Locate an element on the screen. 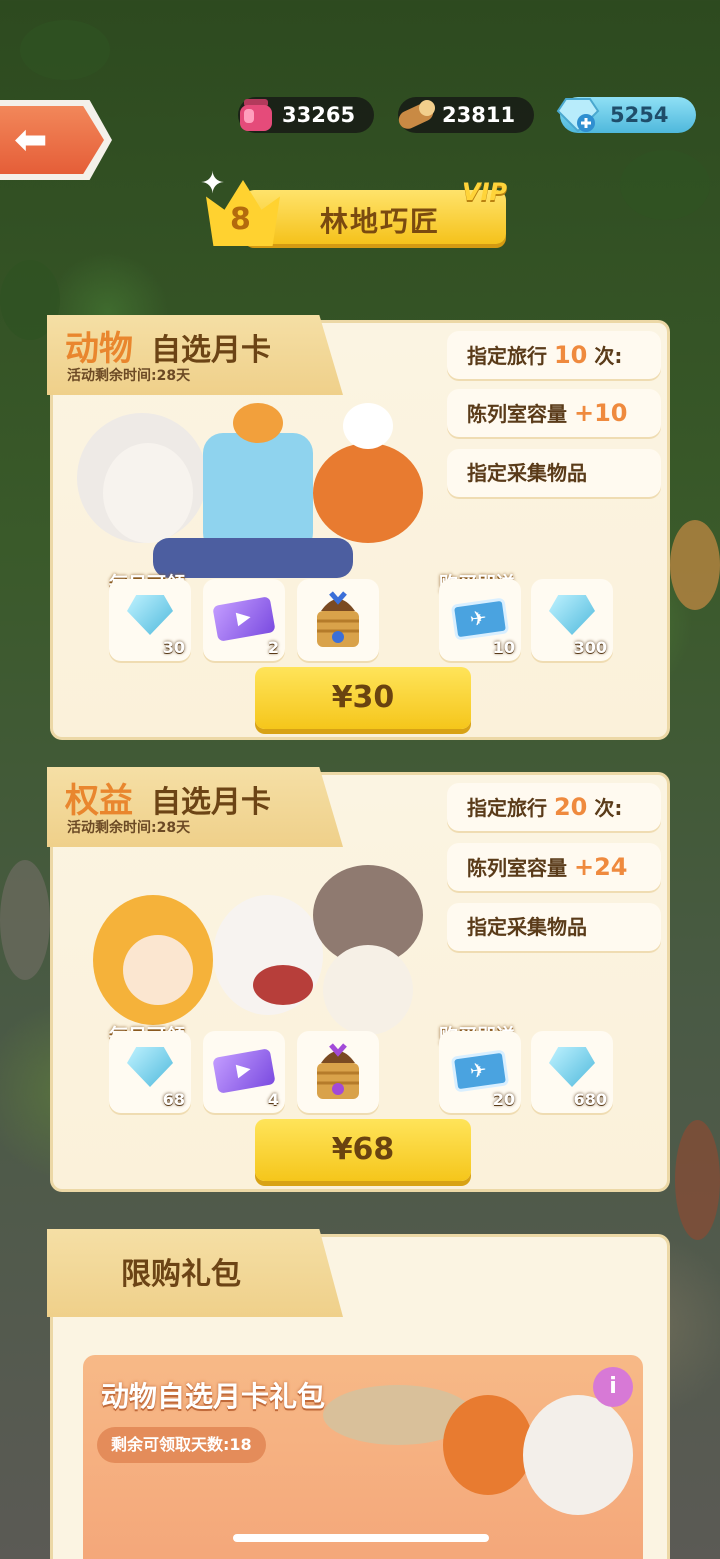 The image size is (720, 1559). ink-bottle-icon is located at coordinates (256, 115).